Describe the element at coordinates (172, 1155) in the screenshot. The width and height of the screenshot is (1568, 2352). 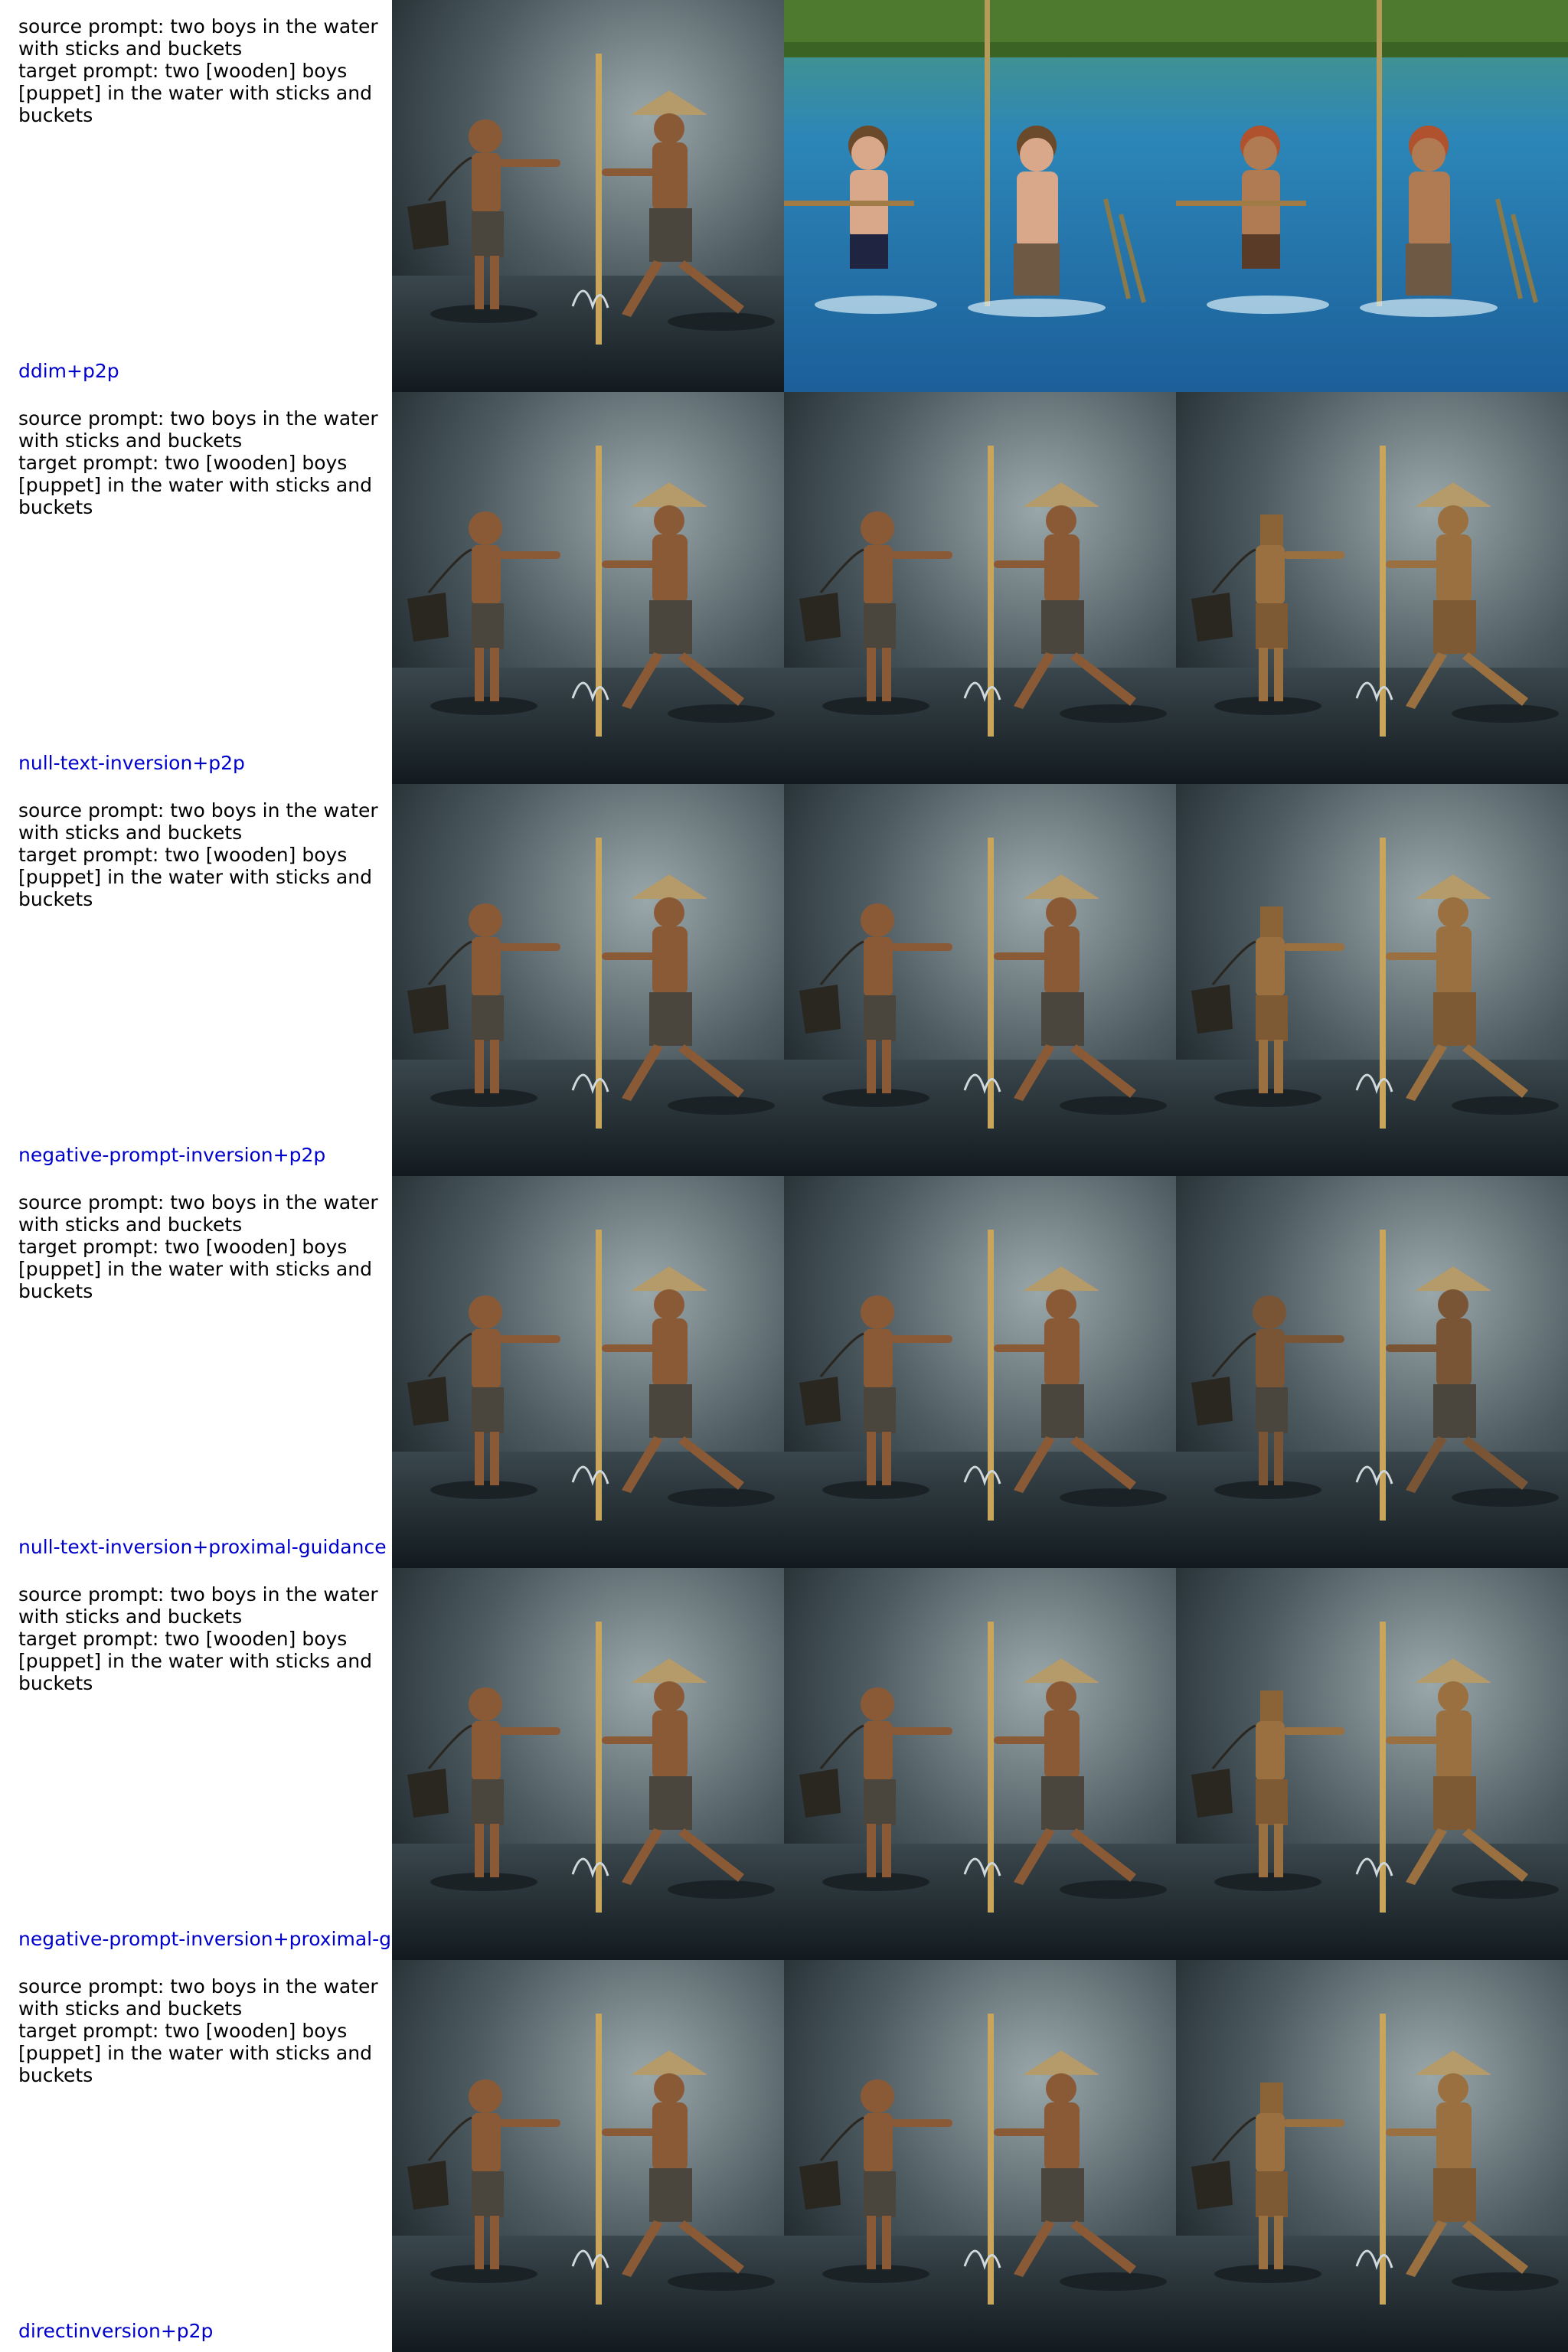
I see `method-label: negative-prompt-inversion+p2p` at that location.